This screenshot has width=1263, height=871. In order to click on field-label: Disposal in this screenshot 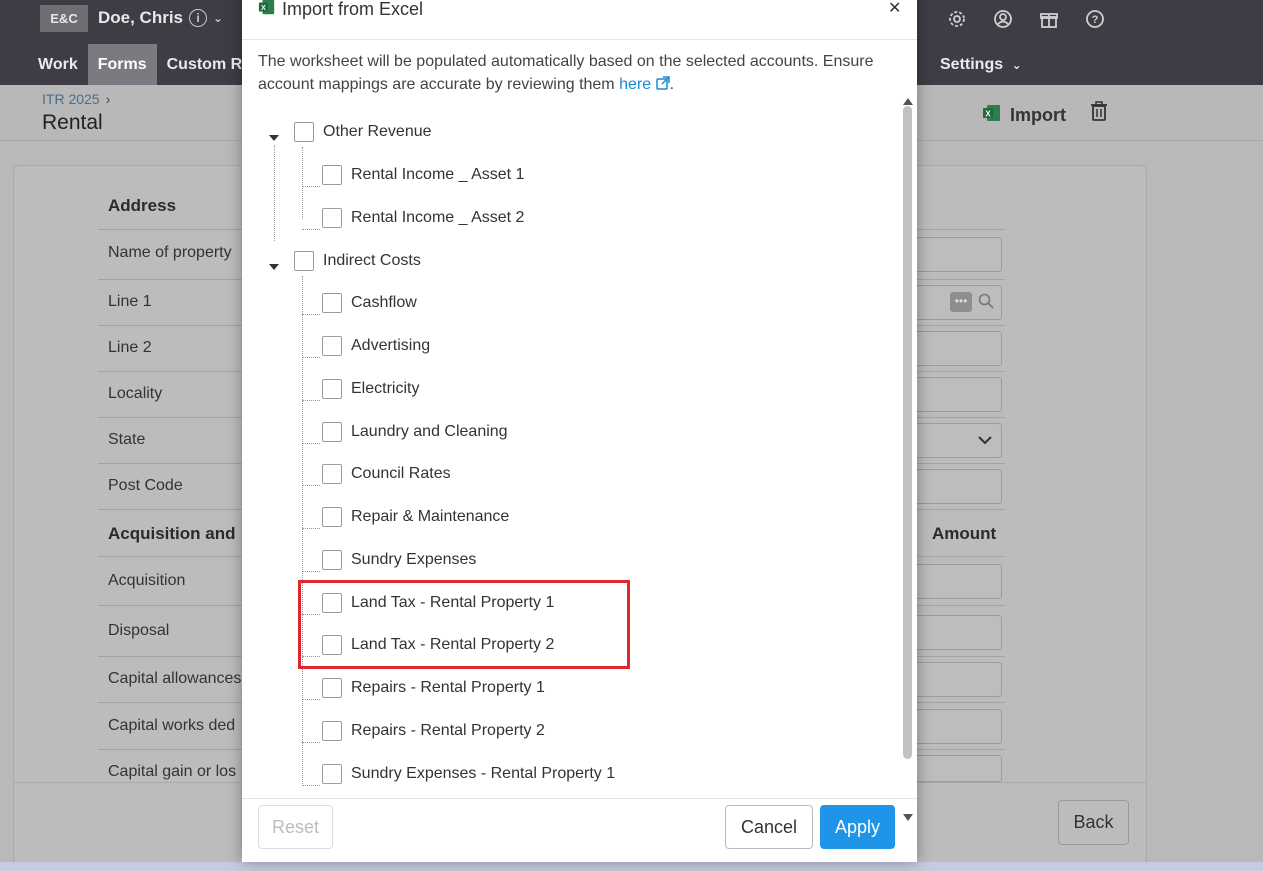, I will do `click(139, 630)`.